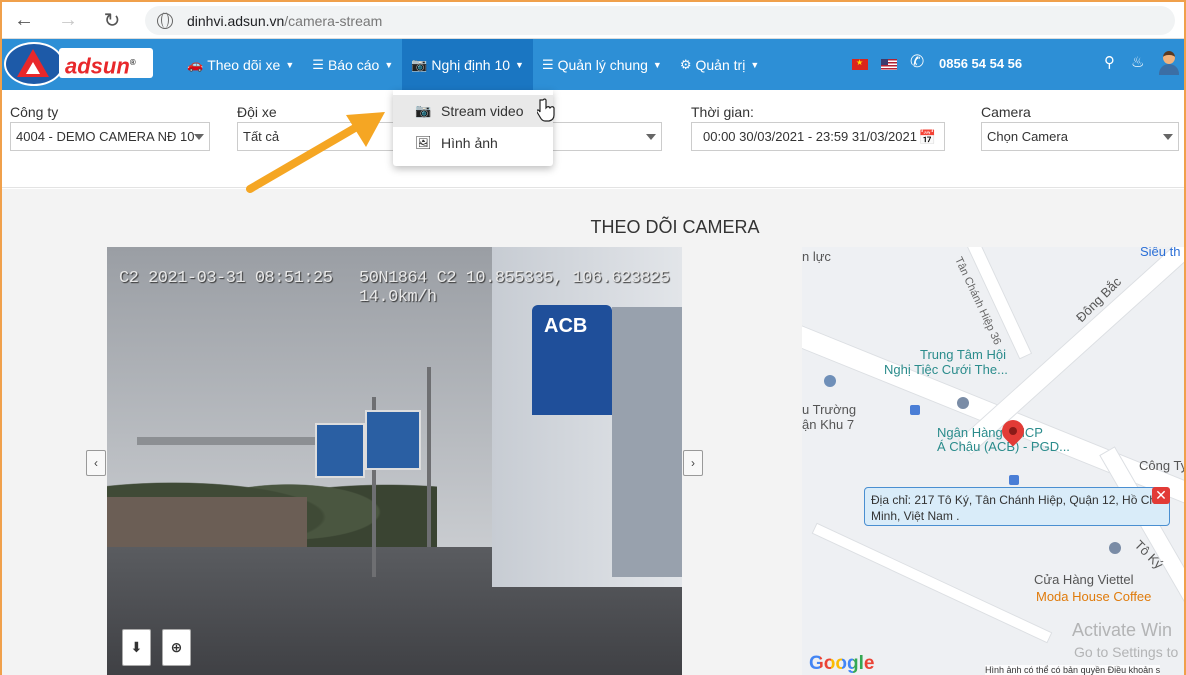  Describe the element at coordinates (1161, 465) in the screenshot. I see `map-label: Công Ty` at that location.